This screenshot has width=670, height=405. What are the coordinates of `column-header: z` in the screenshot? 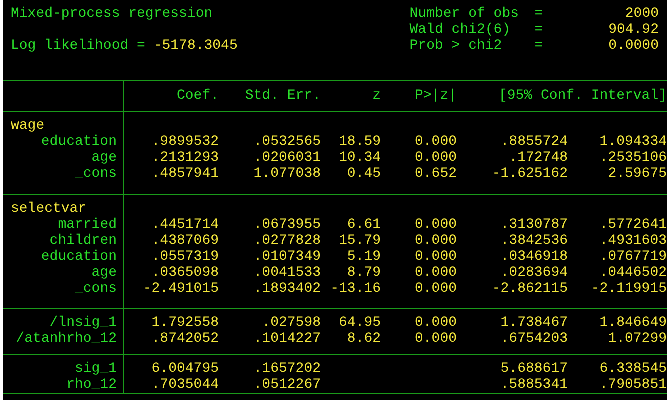 It's located at (376, 96).